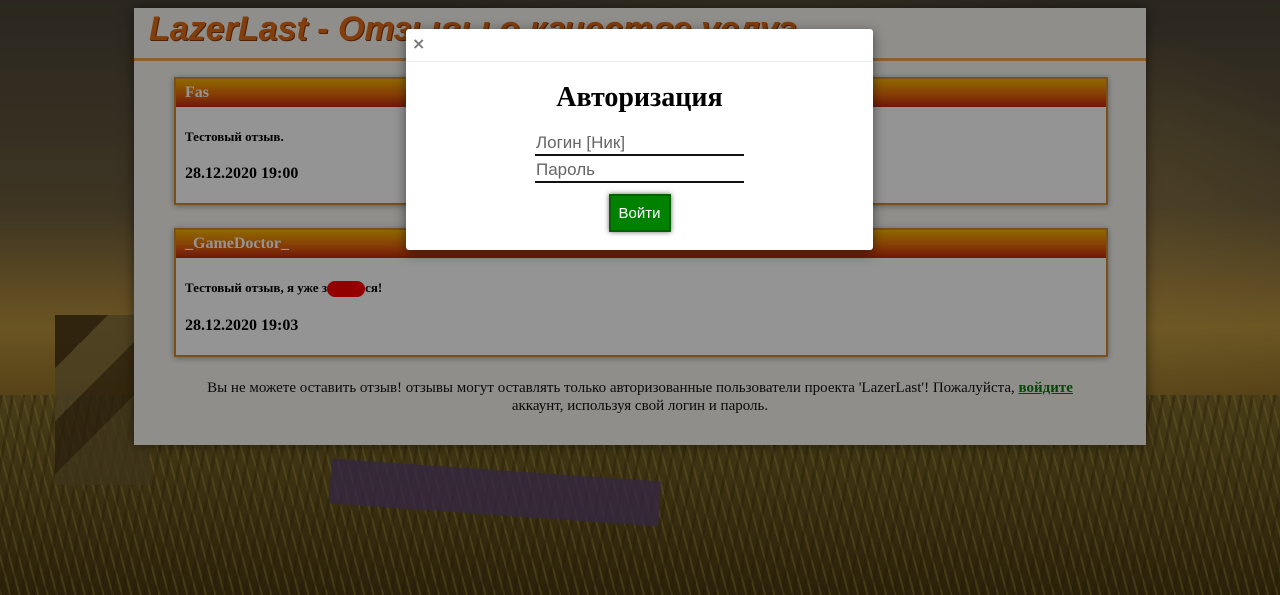 The width and height of the screenshot is (1280, 595). Describe the element at coordinates (639, 171) in the screenshot. I see `password-input` at that location.